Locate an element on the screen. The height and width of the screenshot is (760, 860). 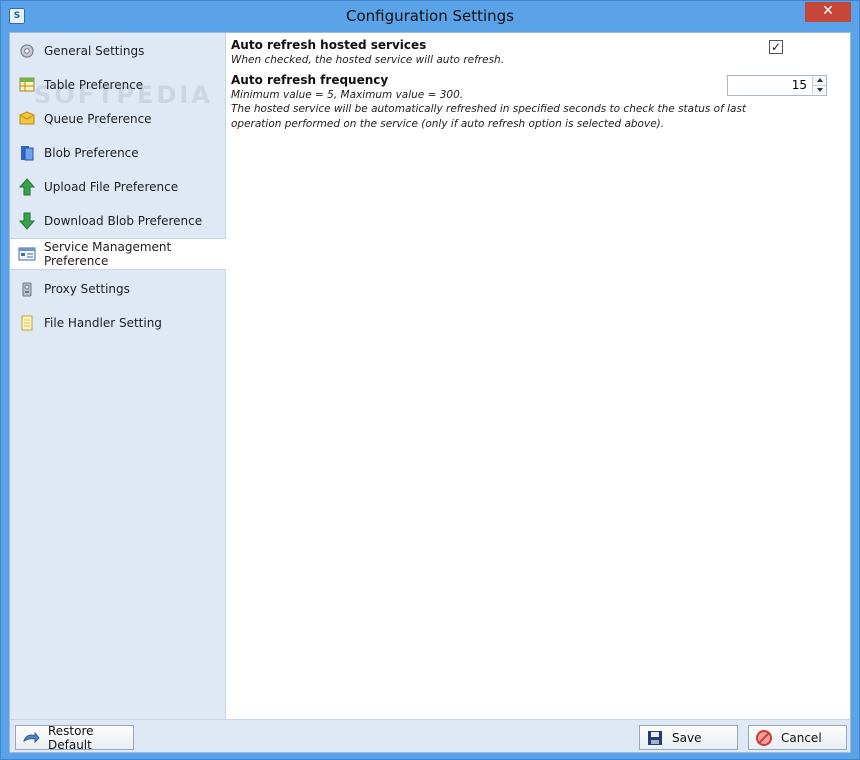
auto-refresh-title: Auto refresh hosted services is located at coordinates (329, 45).